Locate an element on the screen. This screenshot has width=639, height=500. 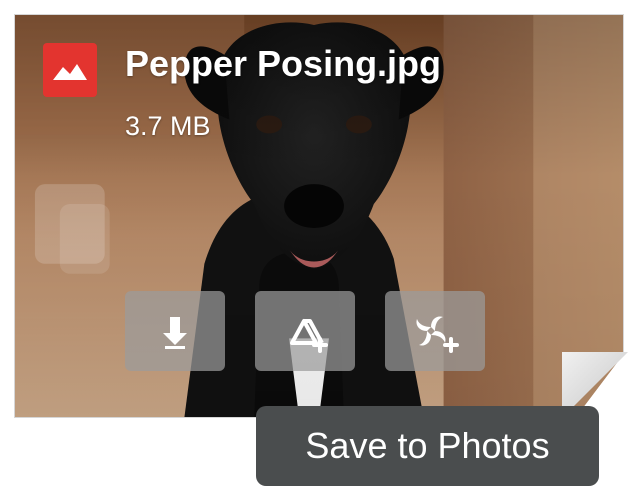
tooltip-text: Save to Photos is located at coordinates (427, 445).